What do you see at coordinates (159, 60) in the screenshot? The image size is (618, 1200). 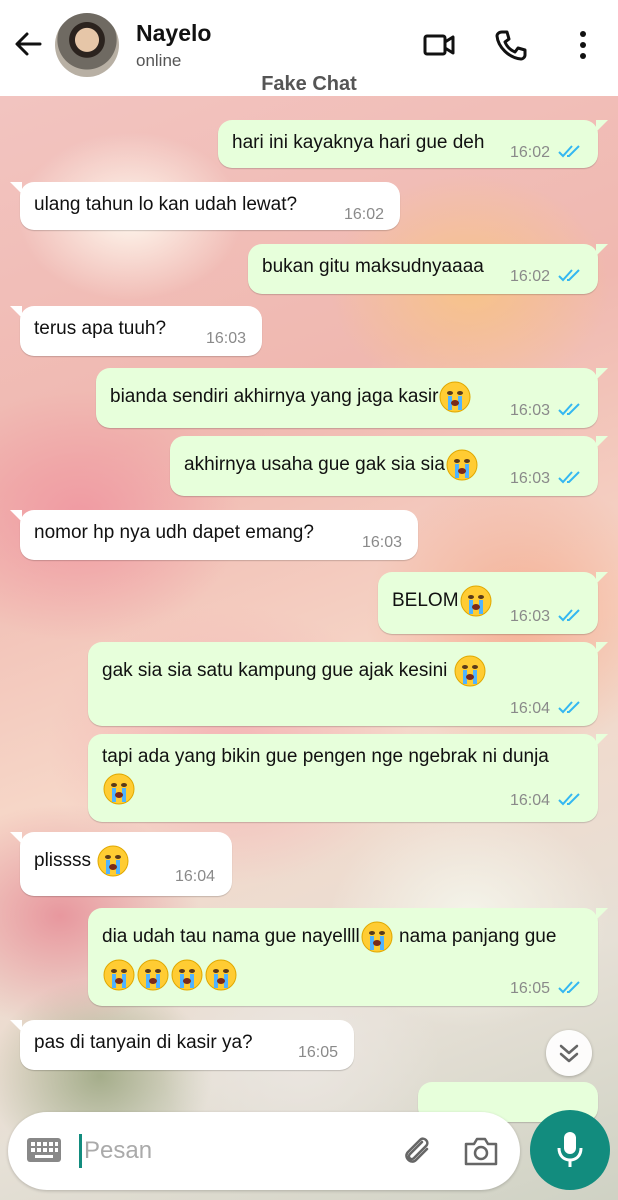 I see `contact-status: online` at bounding box center [159, 60].